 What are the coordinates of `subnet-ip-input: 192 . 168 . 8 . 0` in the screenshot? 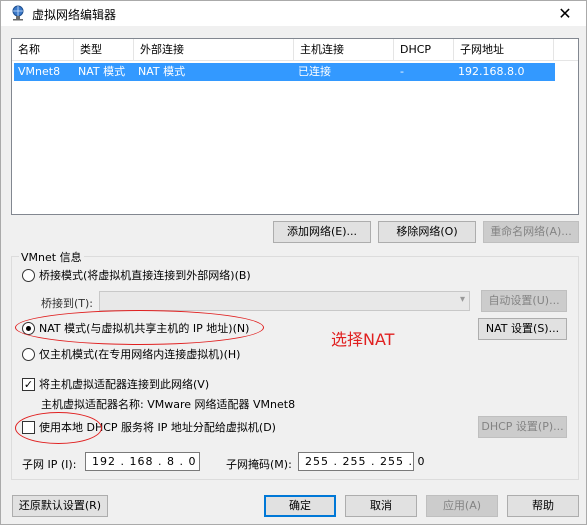 It's located at (142, 461).